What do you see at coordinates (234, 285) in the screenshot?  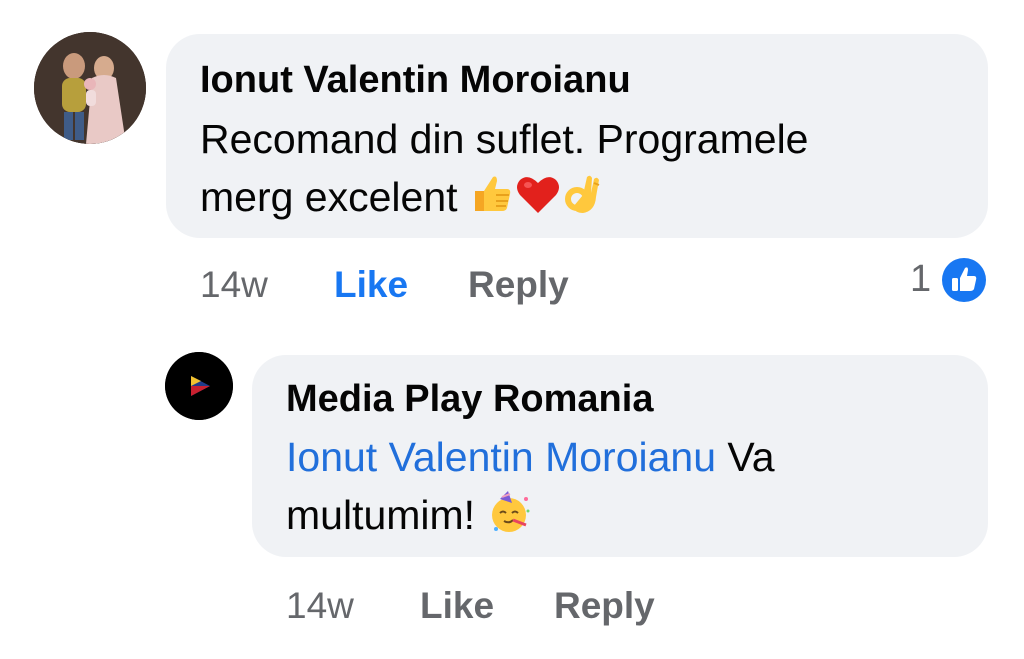 I see `comment-timestamp: 14w` at bounding box center [234, 285].